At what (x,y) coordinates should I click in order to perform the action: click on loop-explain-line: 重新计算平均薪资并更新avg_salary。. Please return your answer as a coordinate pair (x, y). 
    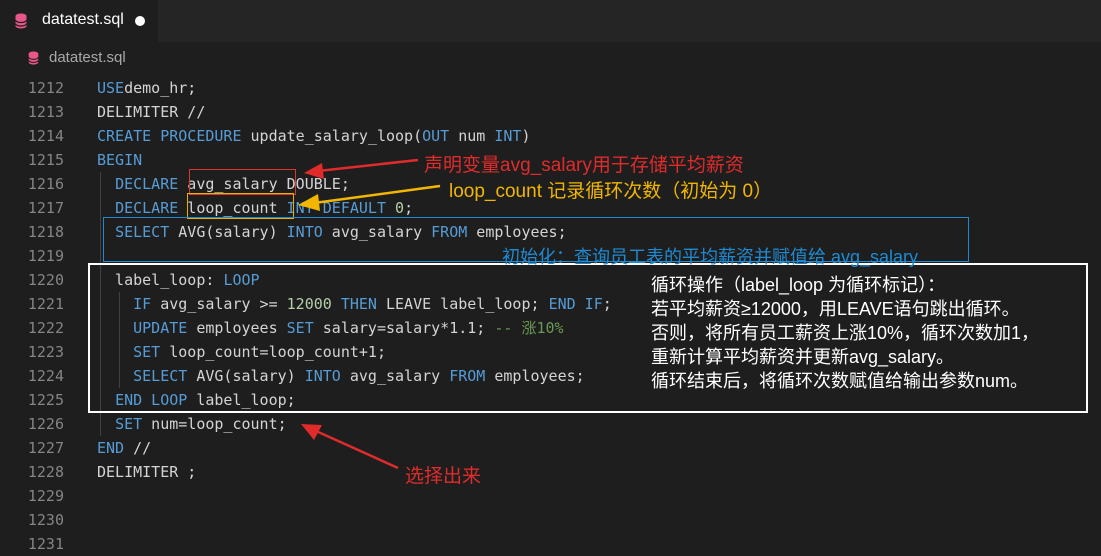
    Looking at the image, I should click on (803, 357).